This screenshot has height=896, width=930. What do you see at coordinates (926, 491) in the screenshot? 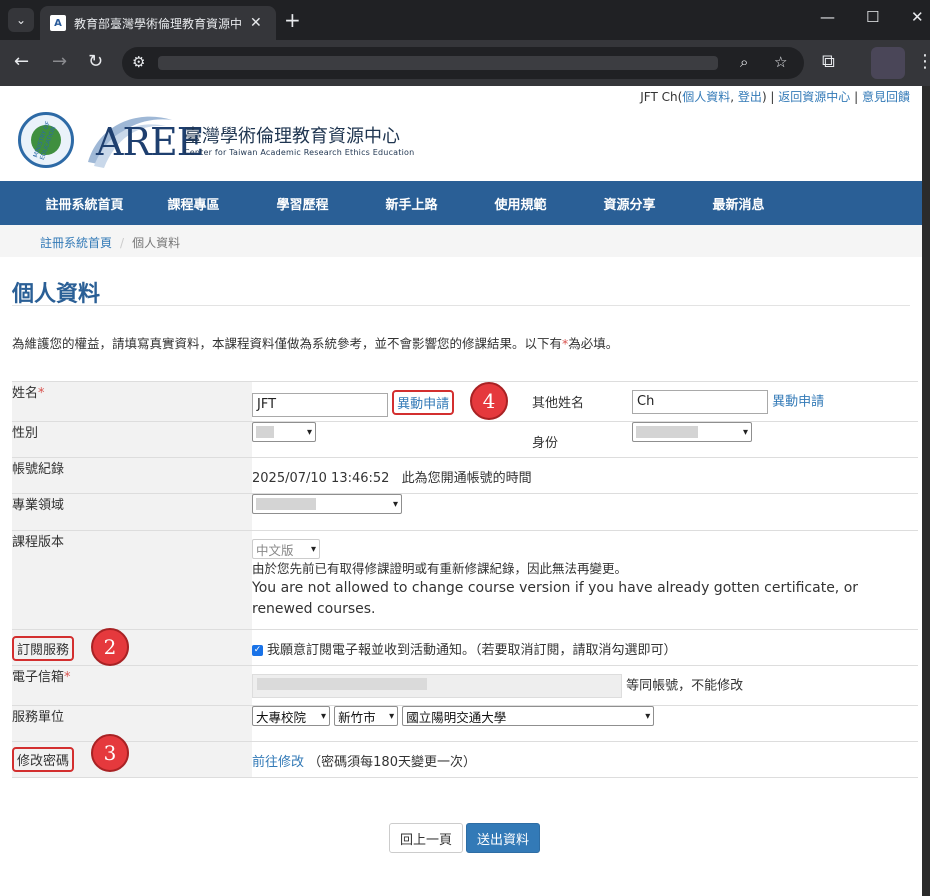
I see `scrollbar` at bounding box center [926, 491].